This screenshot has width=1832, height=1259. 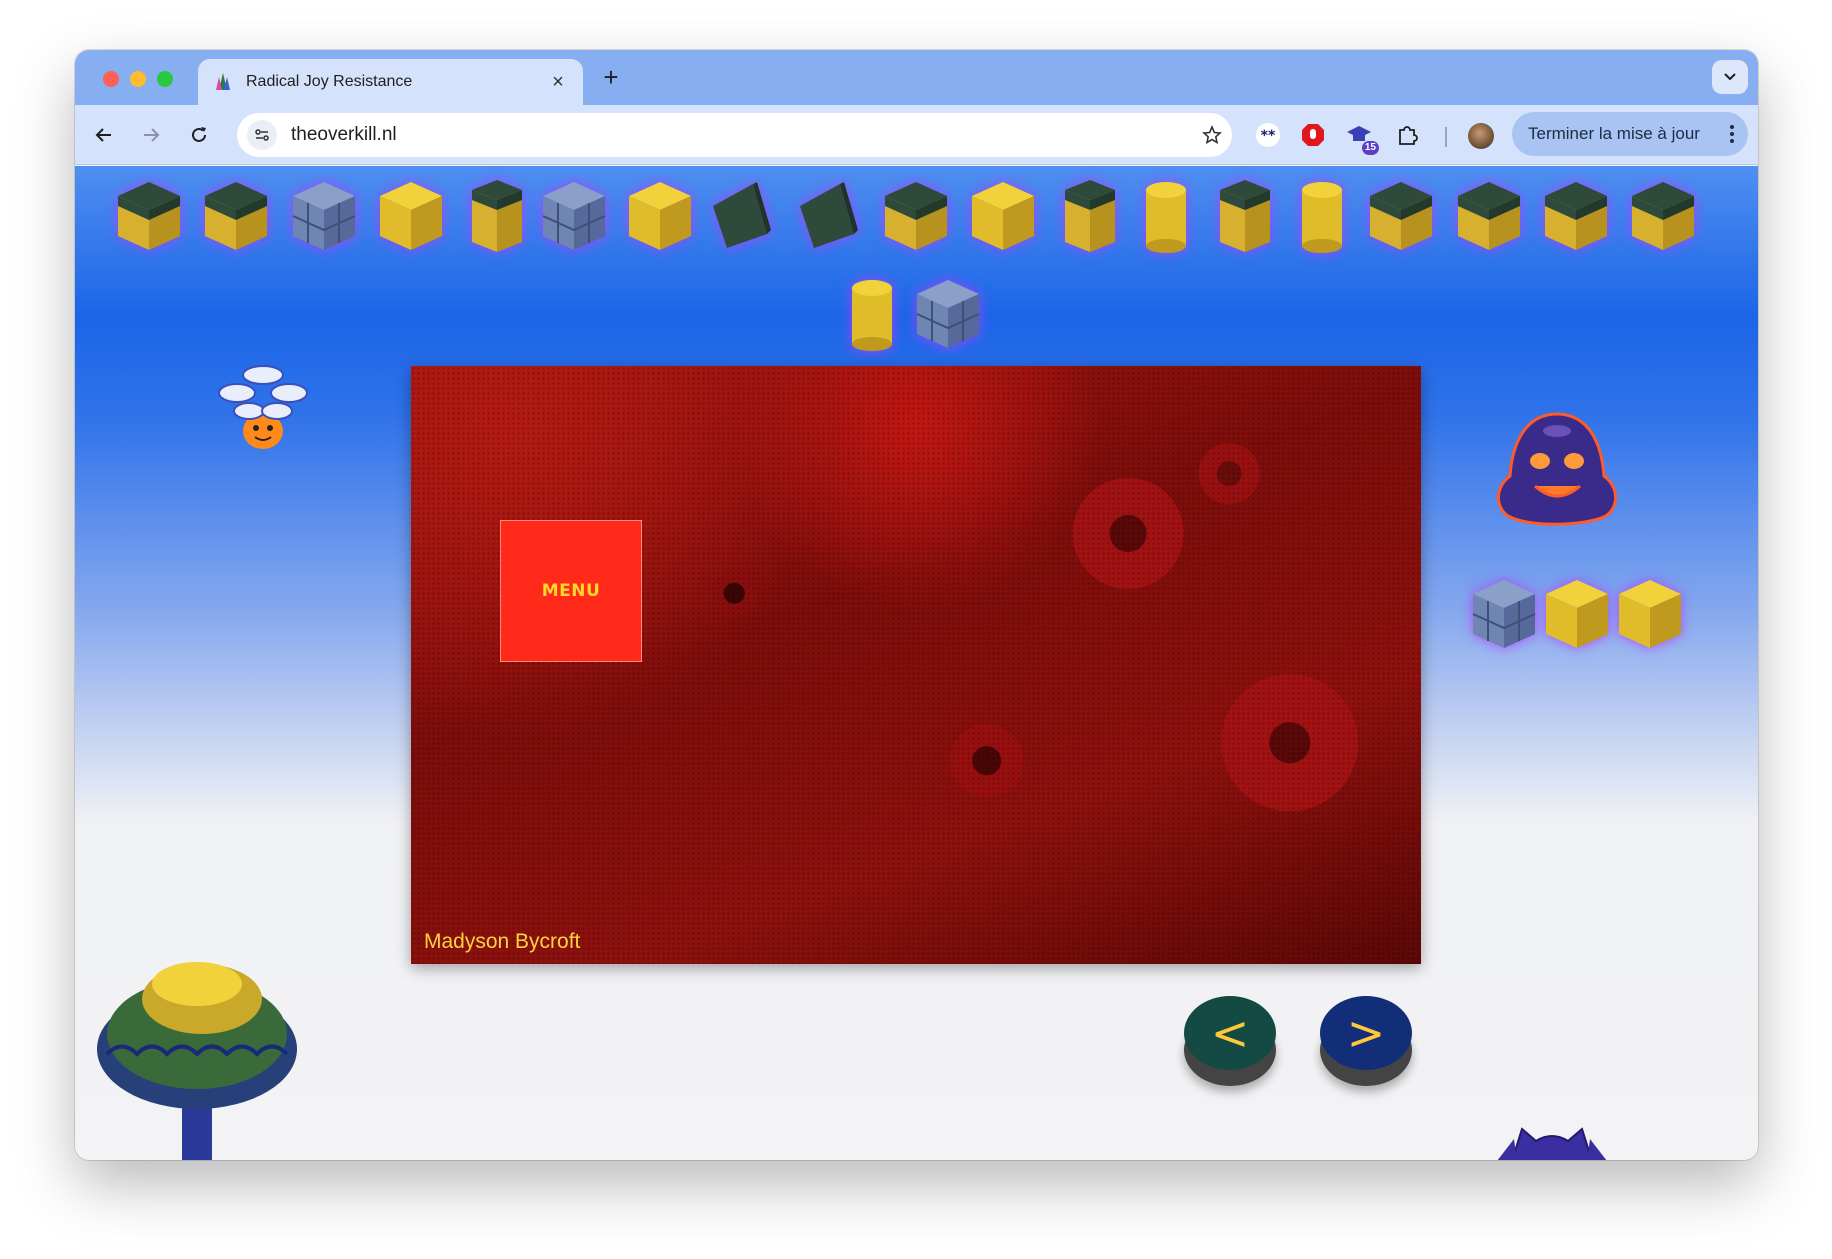 I want to click on previous-button-label: <, so click(x=1230, y=1033).